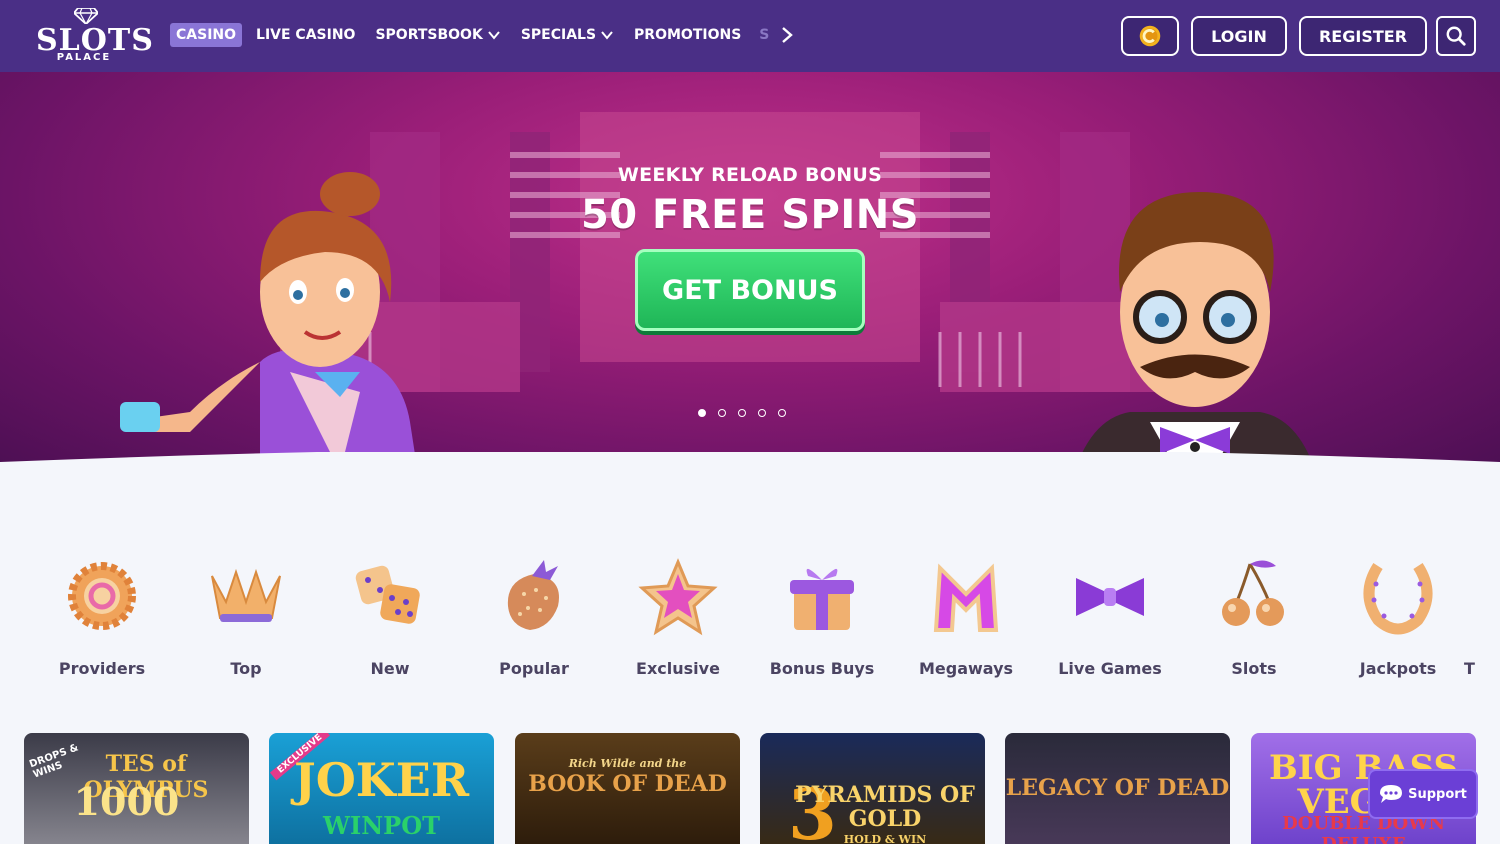  I want to click on bowtie-icon, so click(1110, 597).